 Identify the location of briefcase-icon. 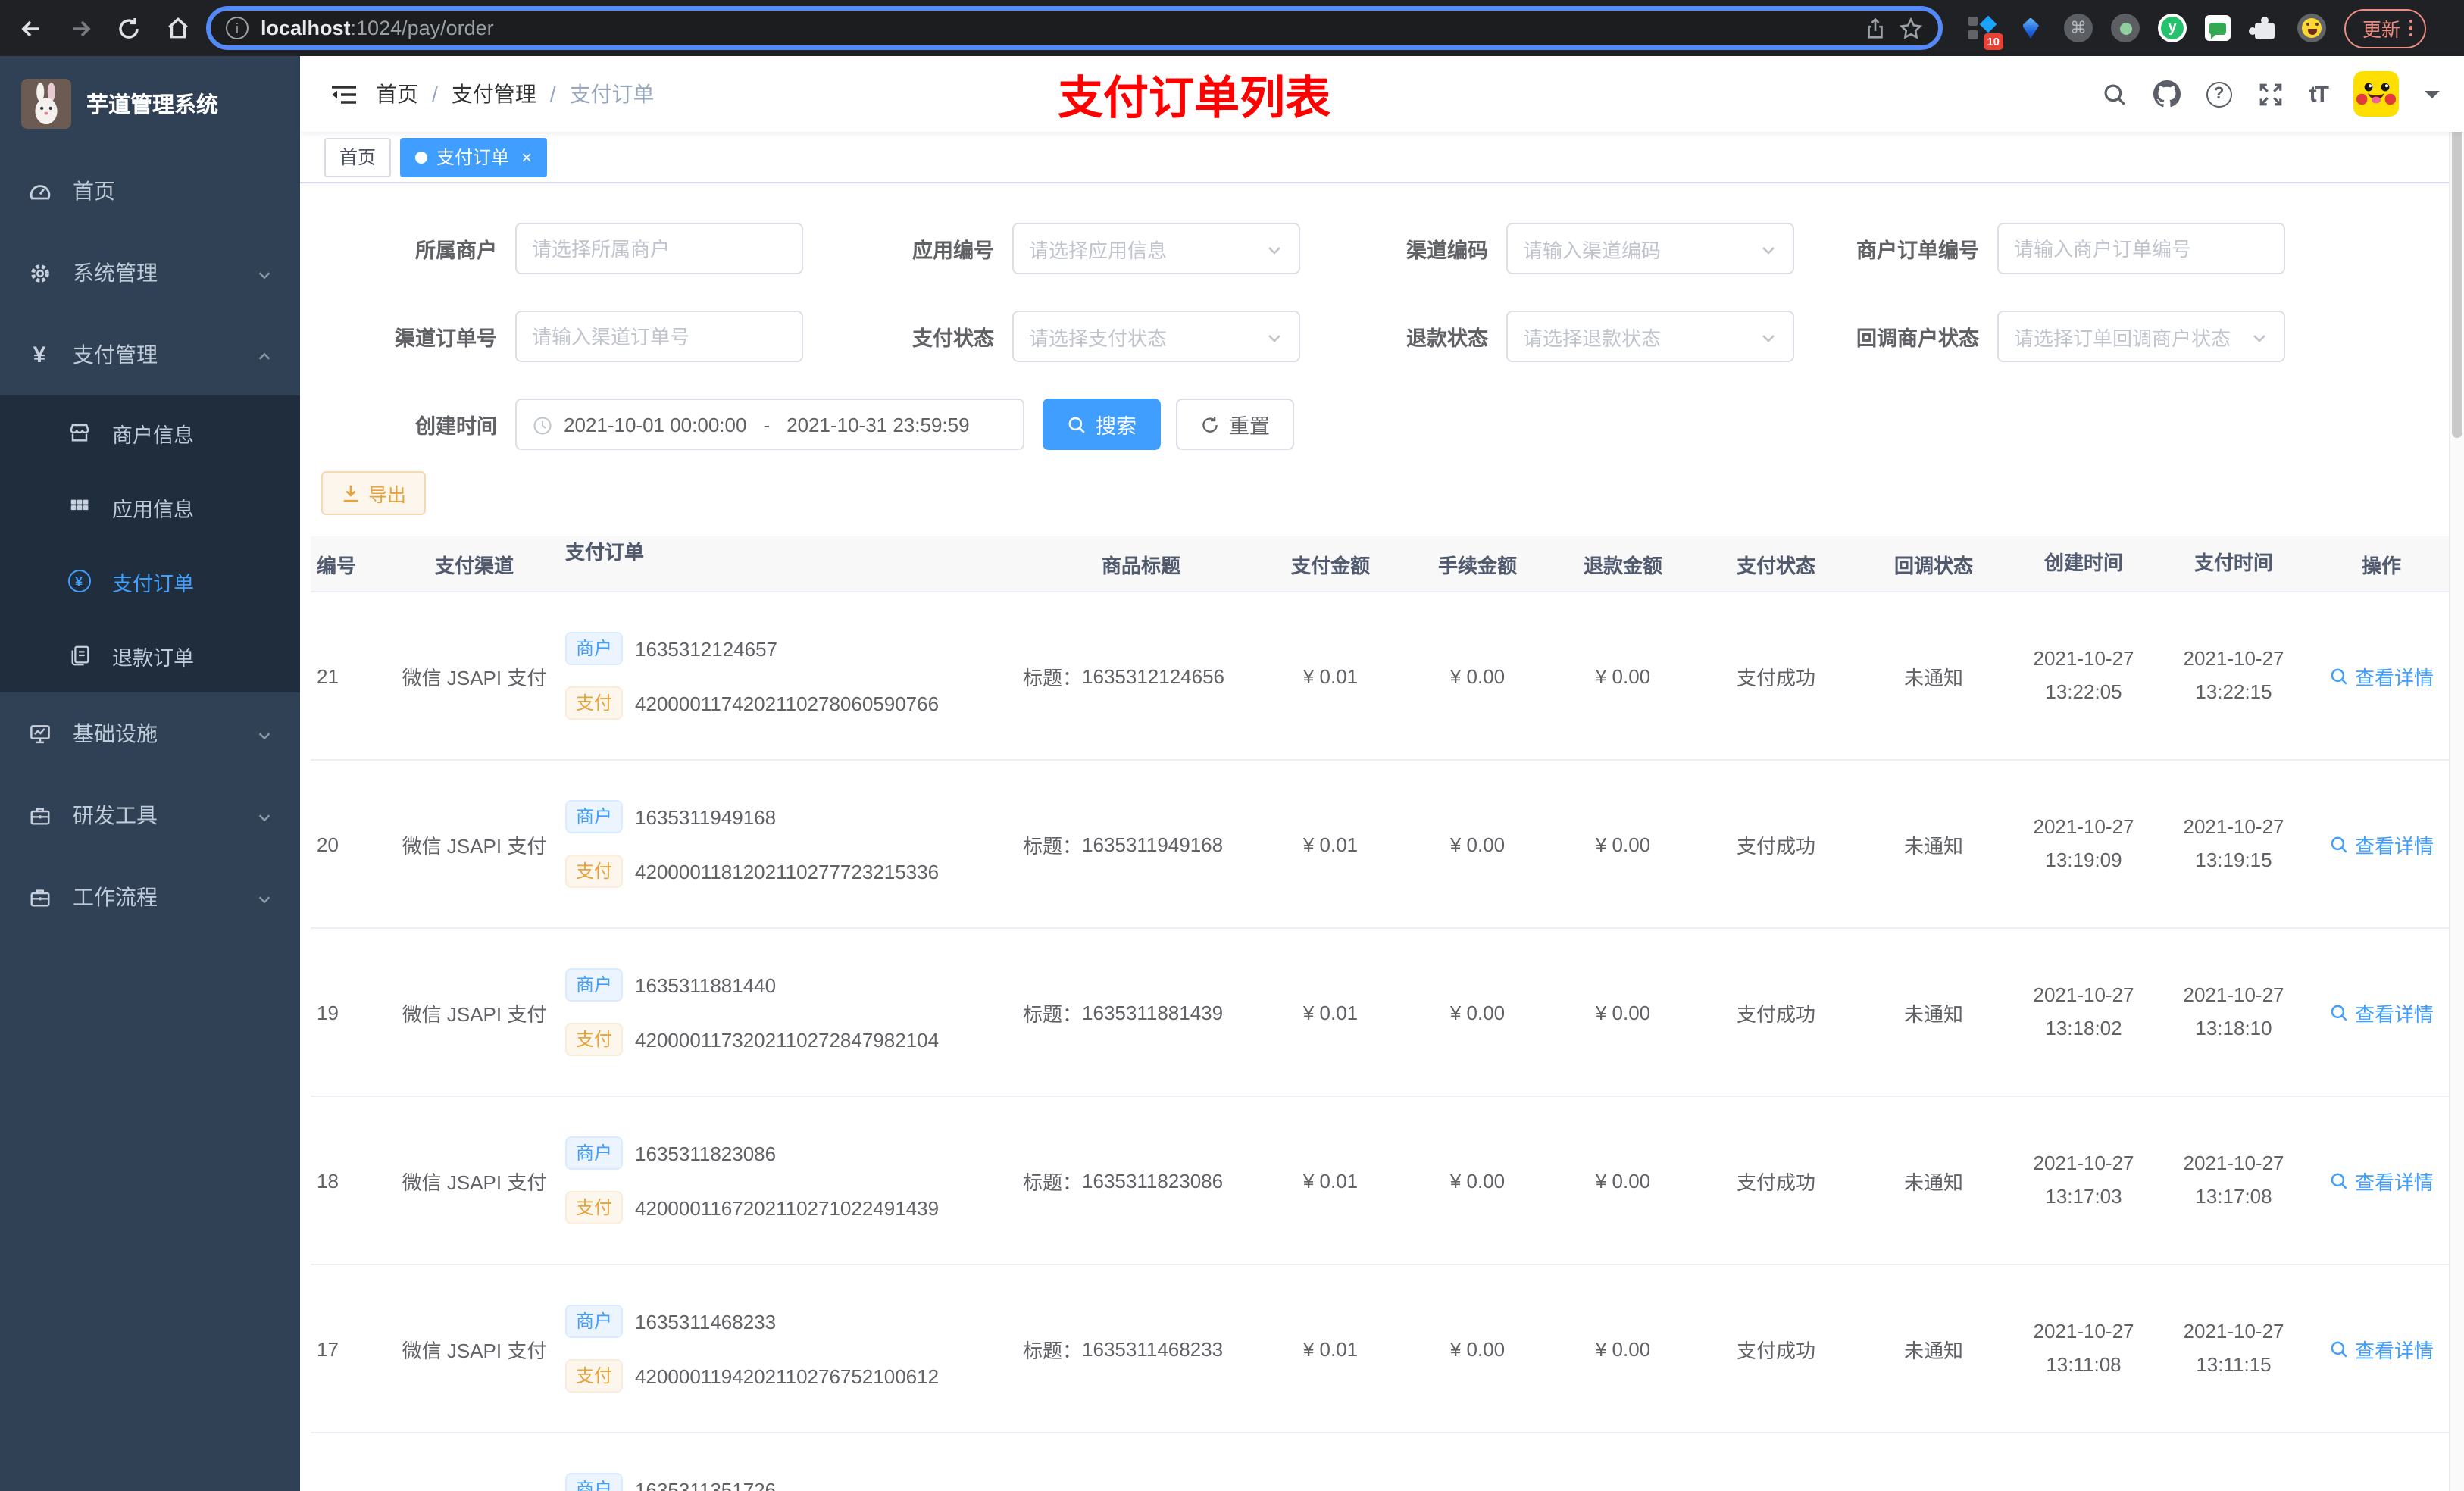
(39, 815).